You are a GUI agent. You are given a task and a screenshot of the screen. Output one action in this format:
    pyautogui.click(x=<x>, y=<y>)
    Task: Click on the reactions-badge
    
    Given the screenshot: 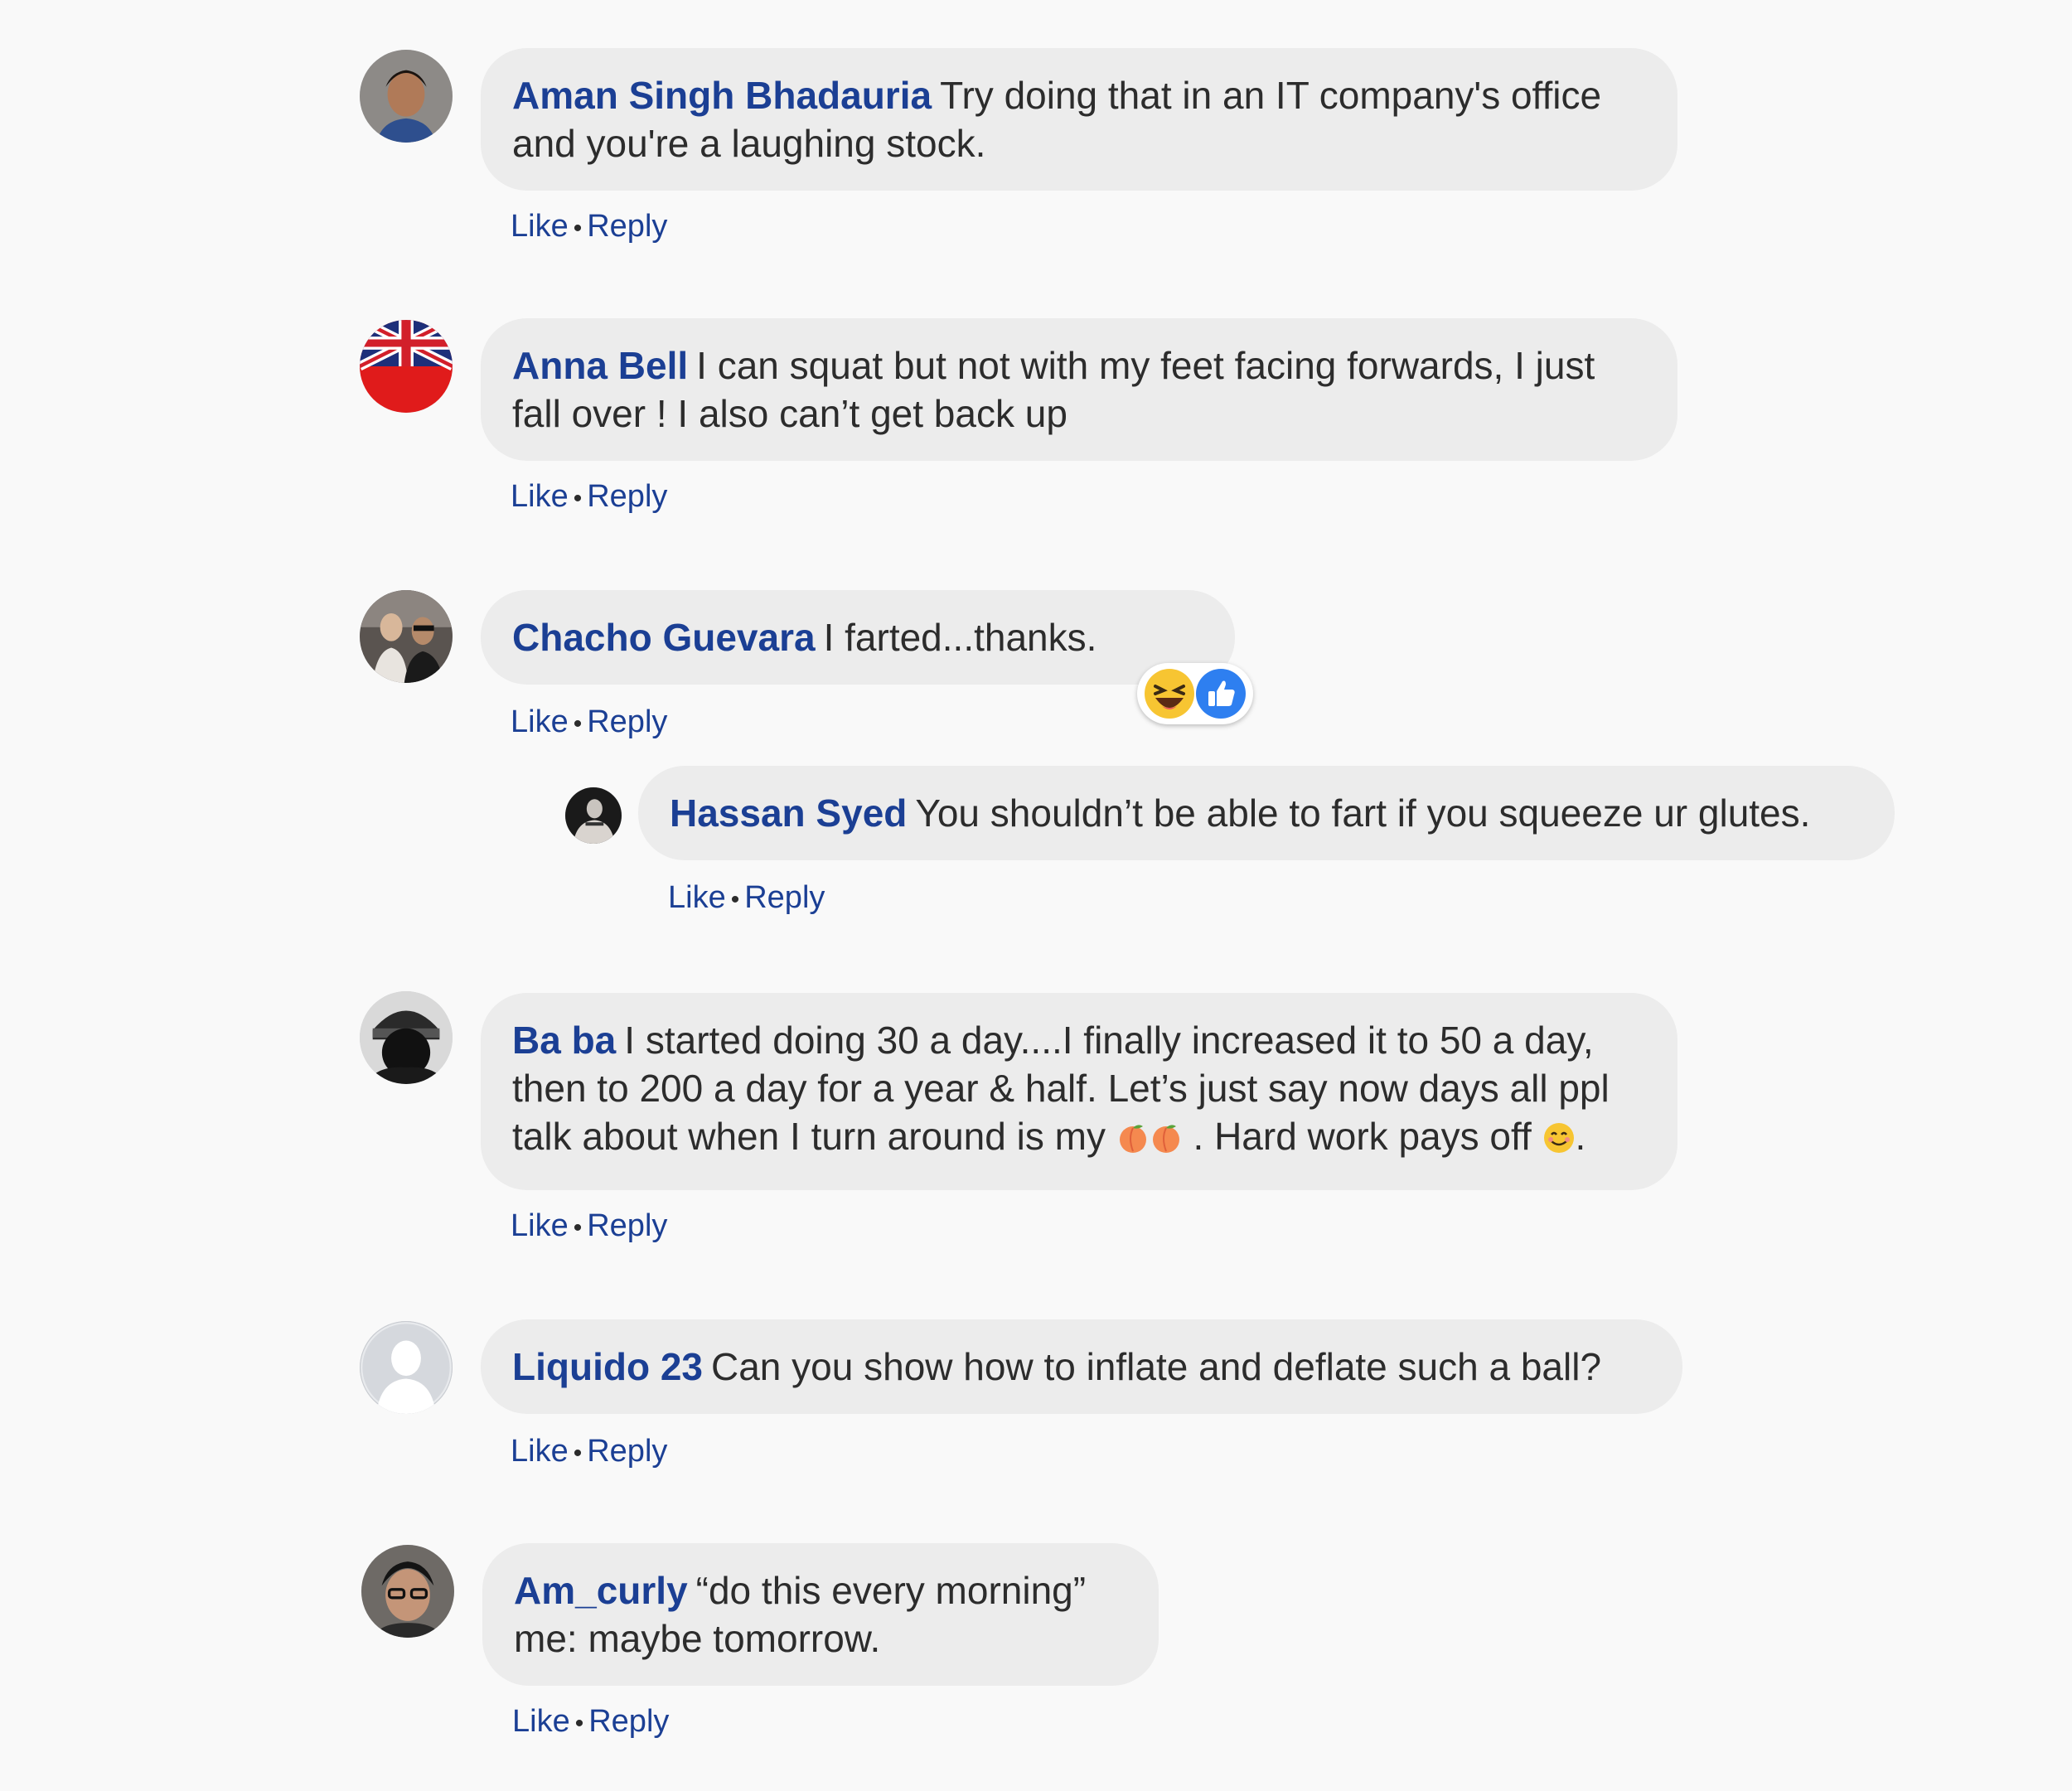 What is the action you would take?
    pyautogui.click(x=1195, y=693)
    